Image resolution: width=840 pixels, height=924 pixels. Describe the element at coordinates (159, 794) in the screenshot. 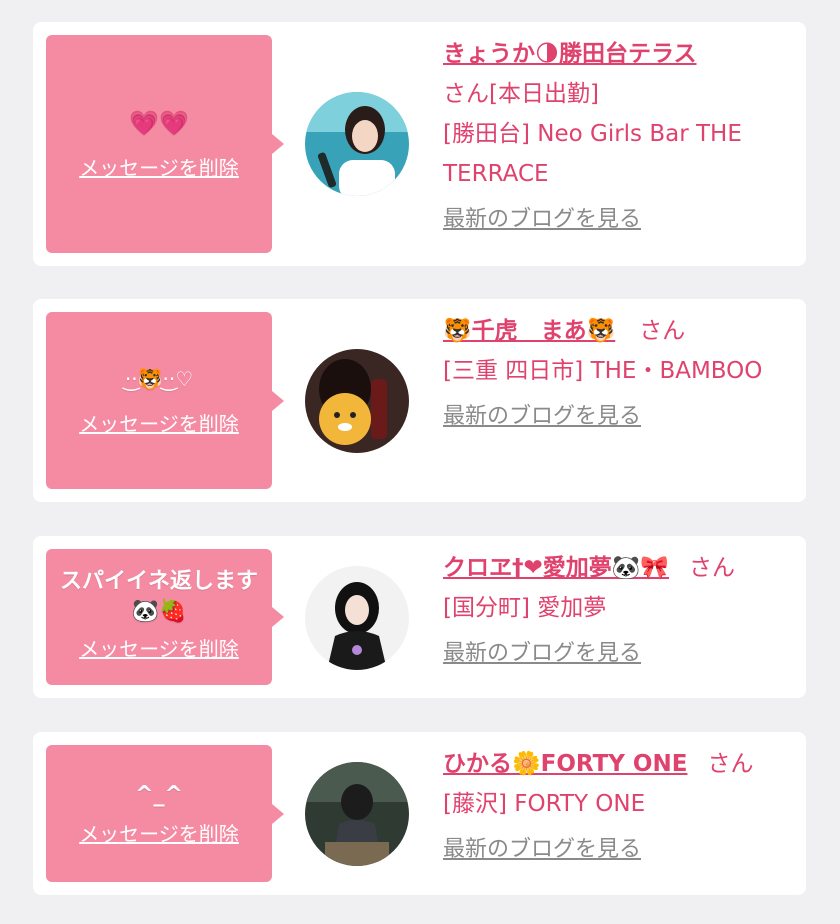

I see `message-text: ^_^` at that location.